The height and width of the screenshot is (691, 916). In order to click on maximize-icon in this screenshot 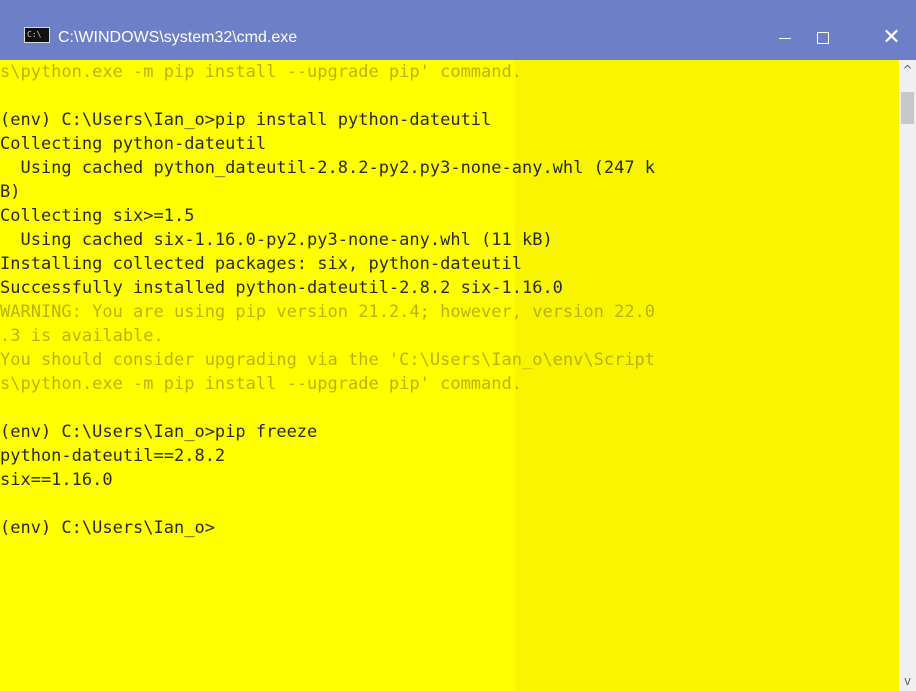, I will do `click(823, 38)`.